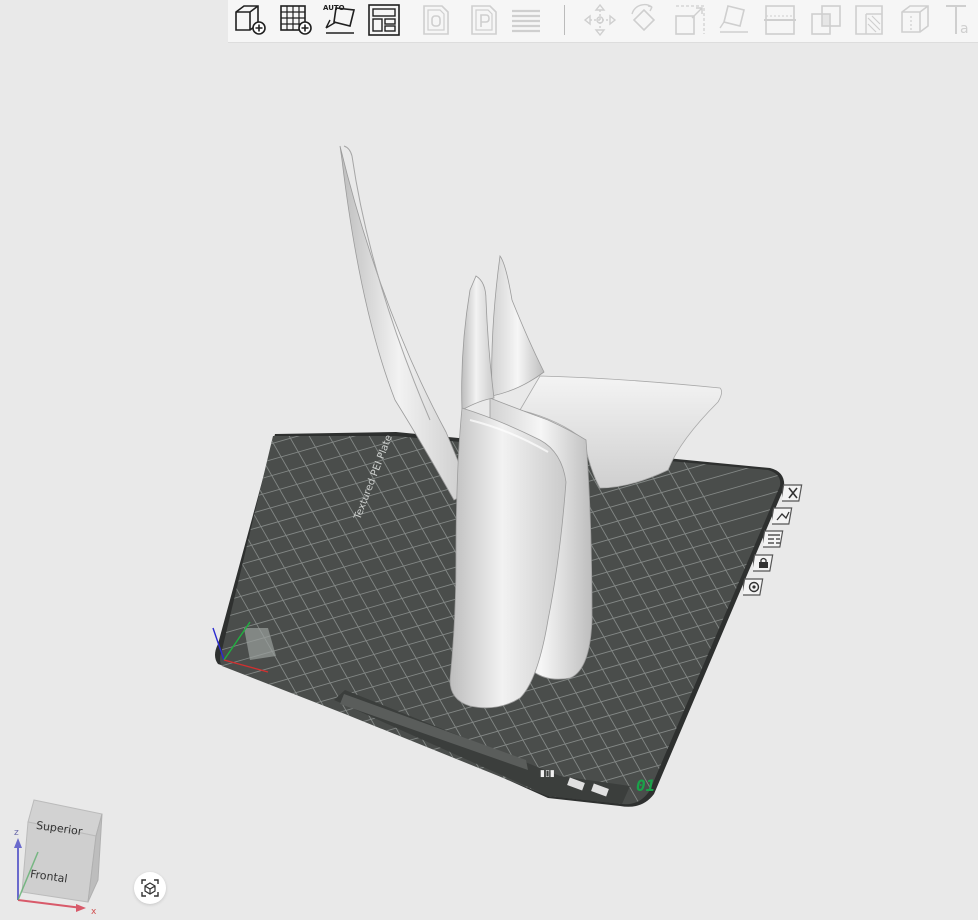 This screenshot has width=978, height=920. I want to click on plate-delete-button, so click(793, 493).